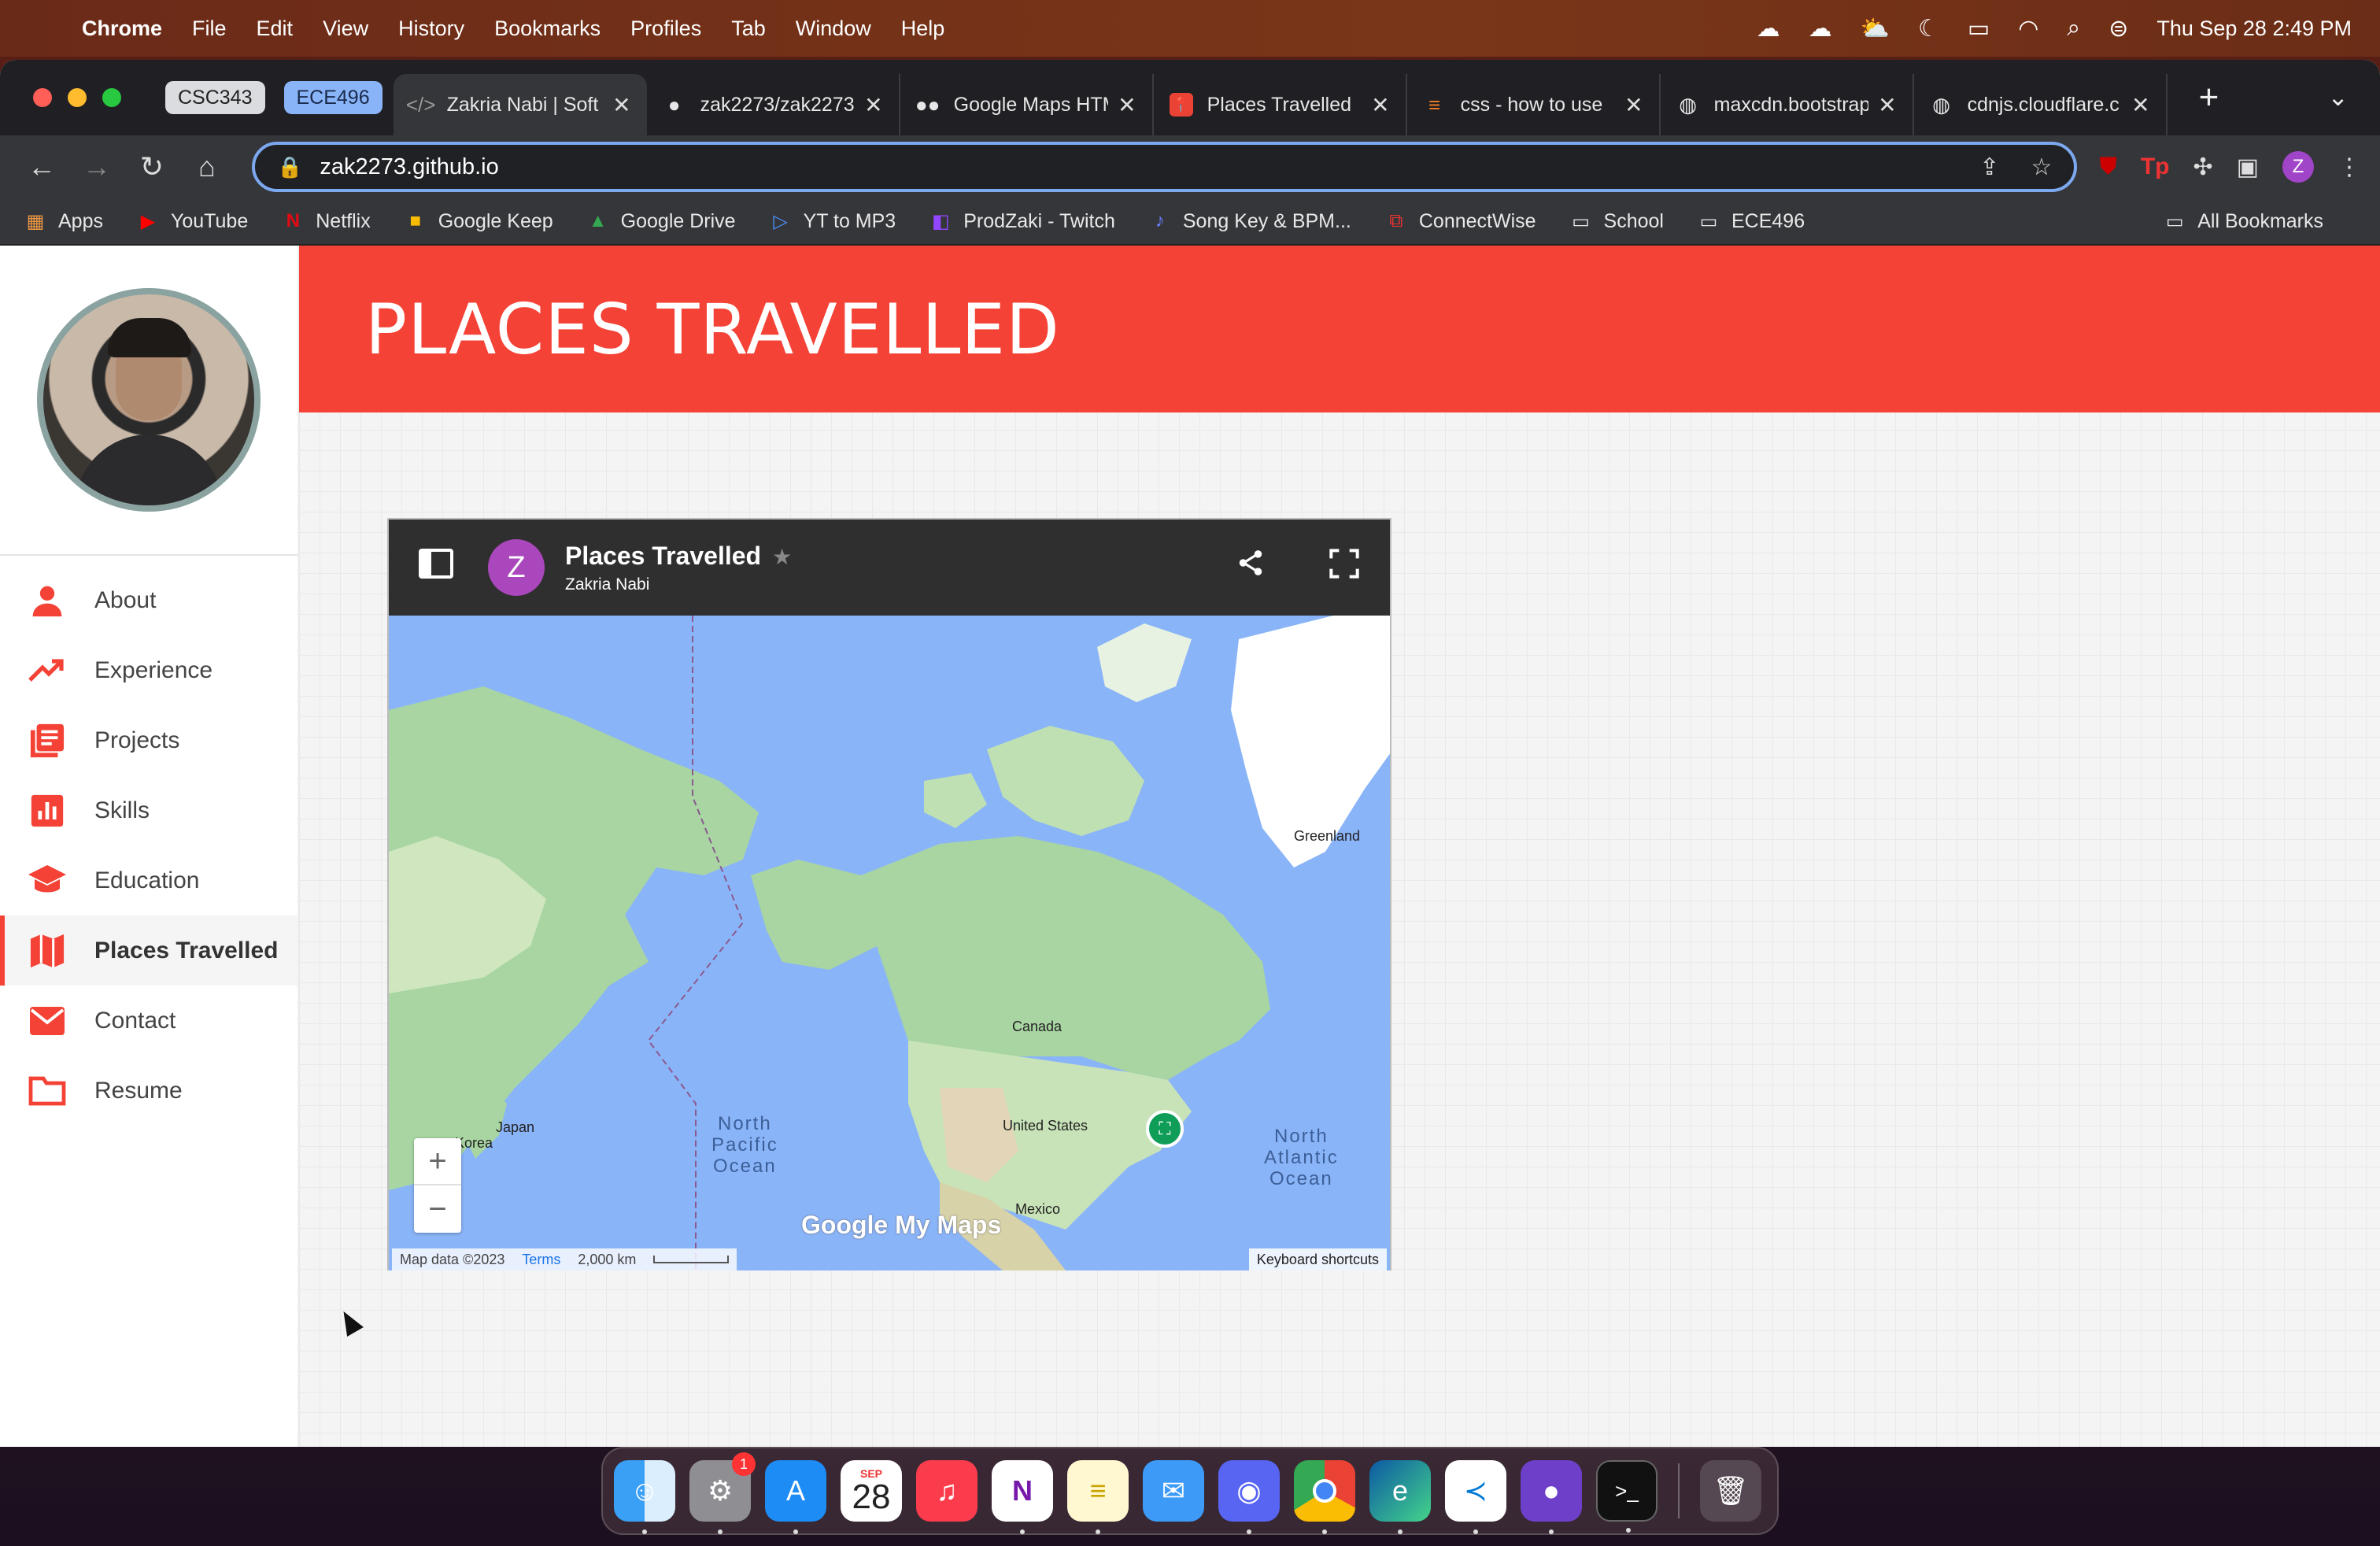 The height and width of the screenshot is (1546, 2380). Describe the element at coordinates (833, 29) in the screenshot. I see `menu-window: Window` at that location.